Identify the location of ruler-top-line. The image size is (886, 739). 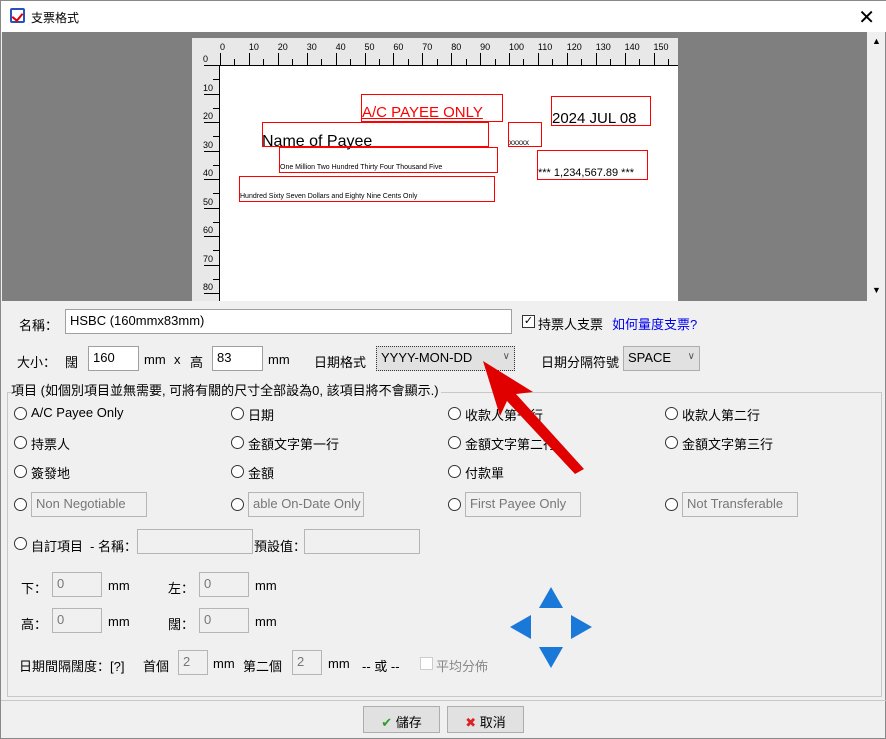
(448, 65).